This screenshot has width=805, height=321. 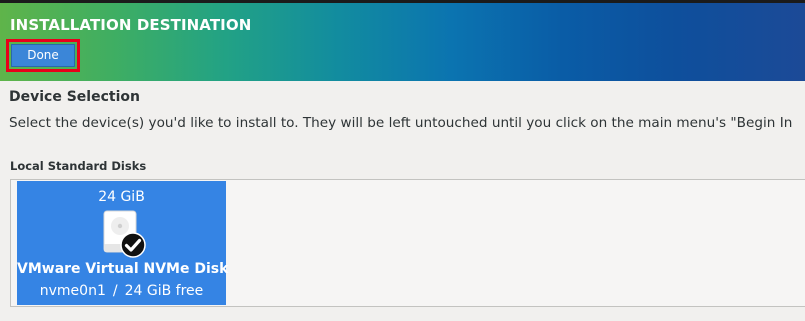 I want to click on done-button-highlight: Done, so click(x=43, y=55).